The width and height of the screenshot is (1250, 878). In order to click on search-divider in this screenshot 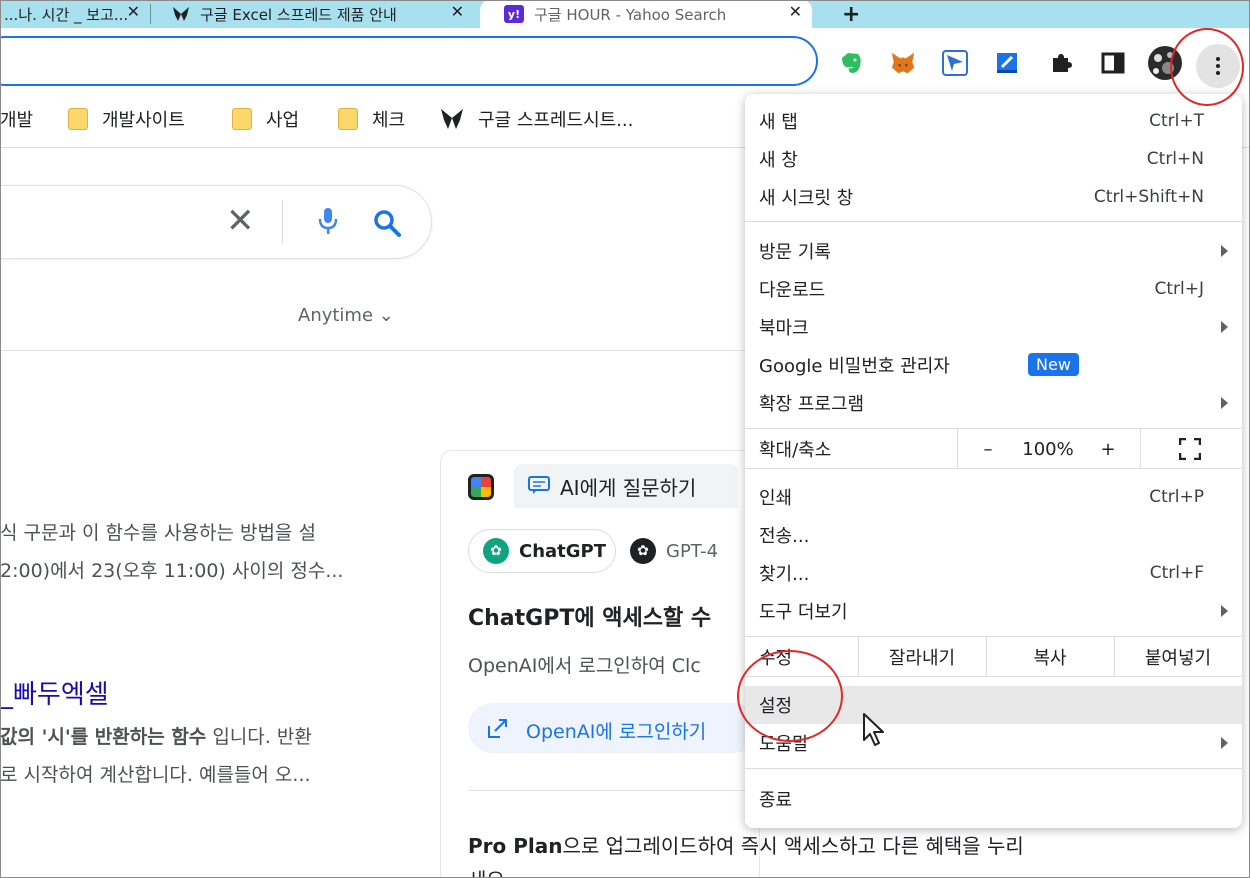, I will do `click(282, 222)`.